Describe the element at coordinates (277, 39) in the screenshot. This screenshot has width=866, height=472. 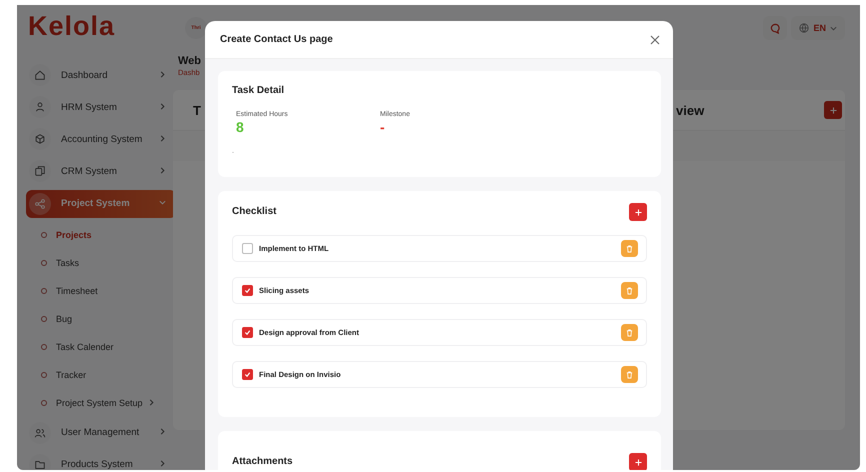
I see `modal-title: Create Contact Us page` at that location.